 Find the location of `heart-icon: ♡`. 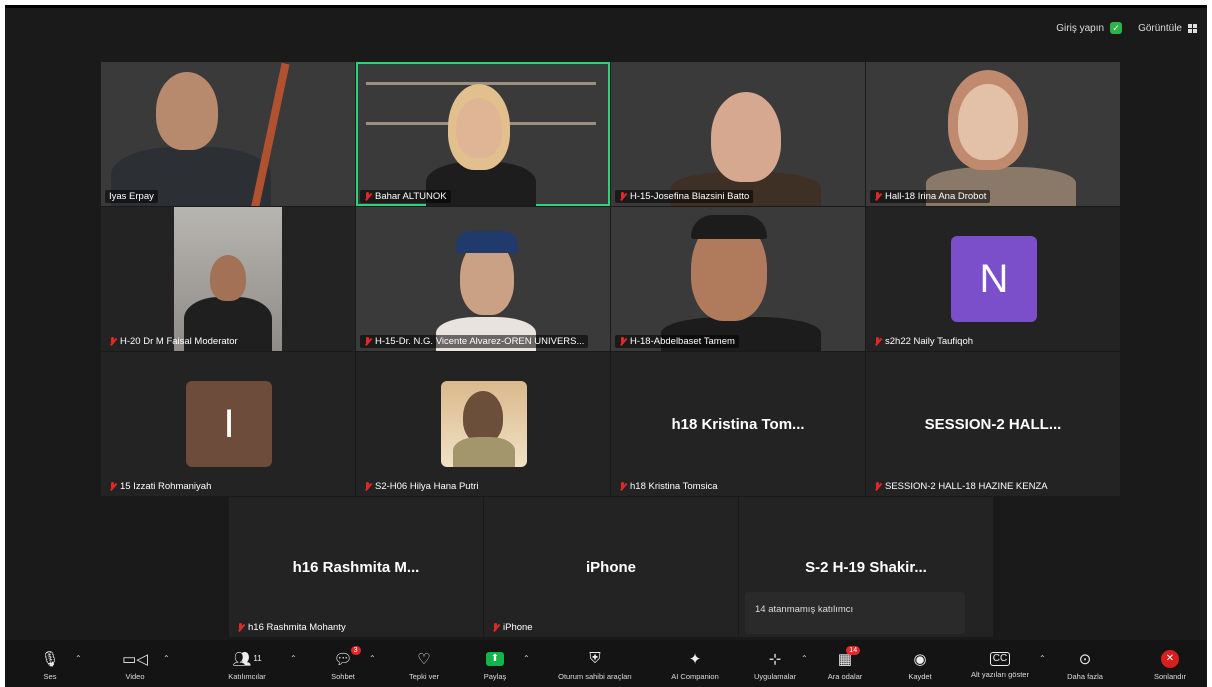

heart-icon: ♡ is located at coordinates (424, 659).